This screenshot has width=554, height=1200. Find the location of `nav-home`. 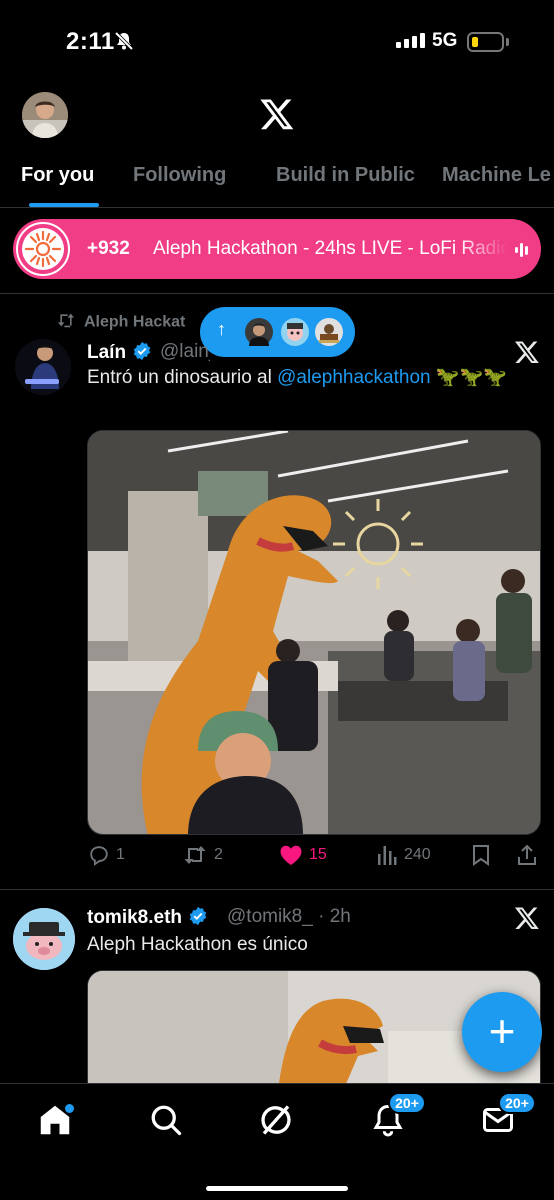

nav-home is located at coordinates (57, 1122).